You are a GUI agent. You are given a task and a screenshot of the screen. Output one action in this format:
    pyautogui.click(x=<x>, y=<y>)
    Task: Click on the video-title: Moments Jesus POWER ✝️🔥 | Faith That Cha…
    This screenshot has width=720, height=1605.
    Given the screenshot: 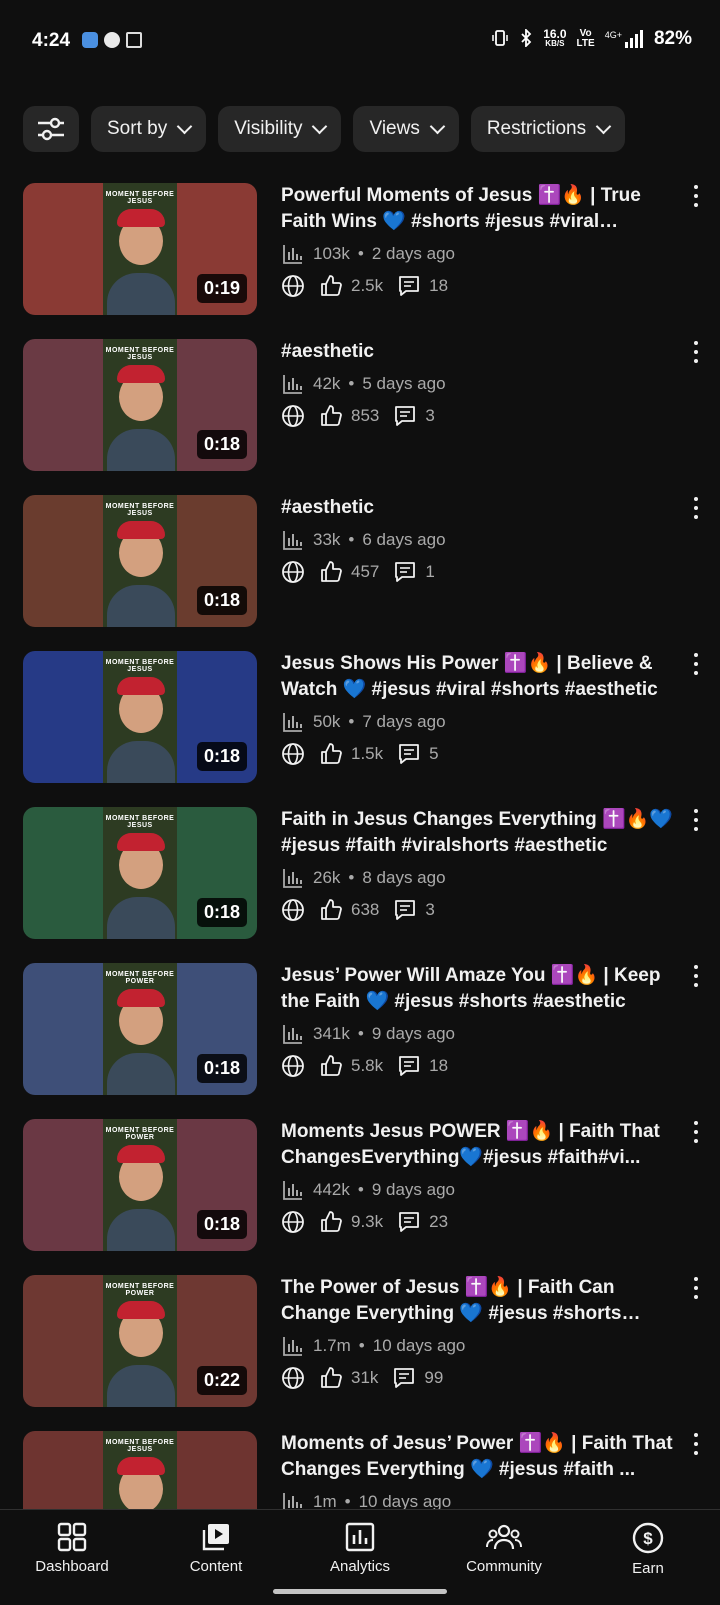 What is the action you would take?
    pyautogui.click(x=480, y=1145)
    